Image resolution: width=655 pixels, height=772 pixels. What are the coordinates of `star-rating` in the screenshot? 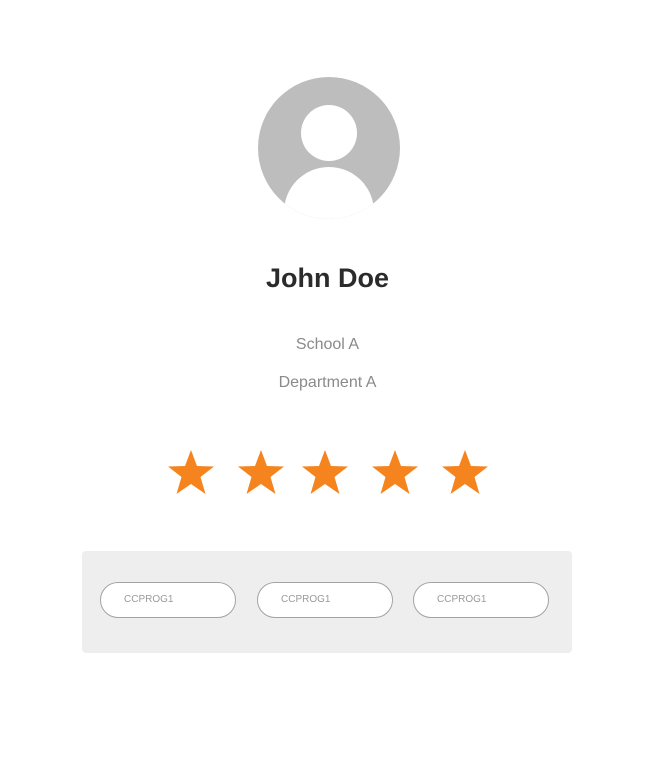 It's located at (327, 474).